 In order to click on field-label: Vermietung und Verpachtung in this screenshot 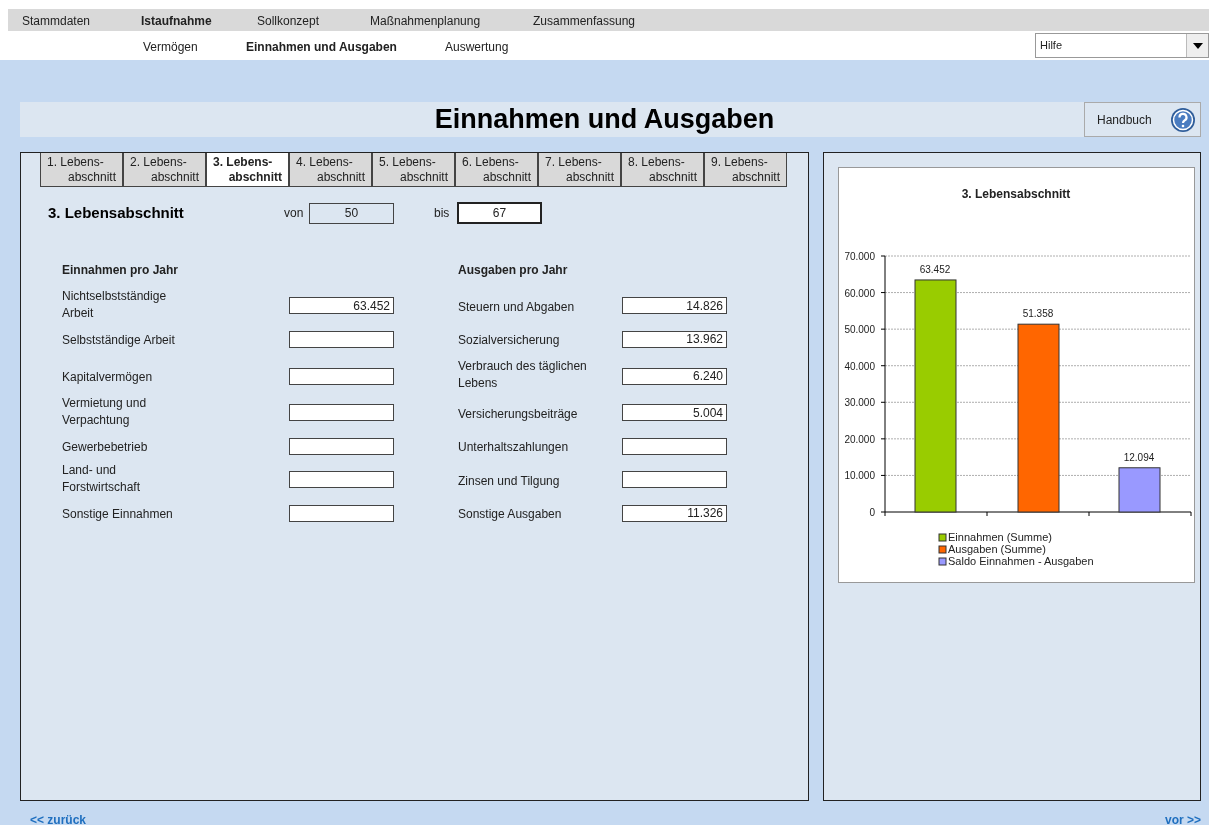, I will do `click(105, 411)`.